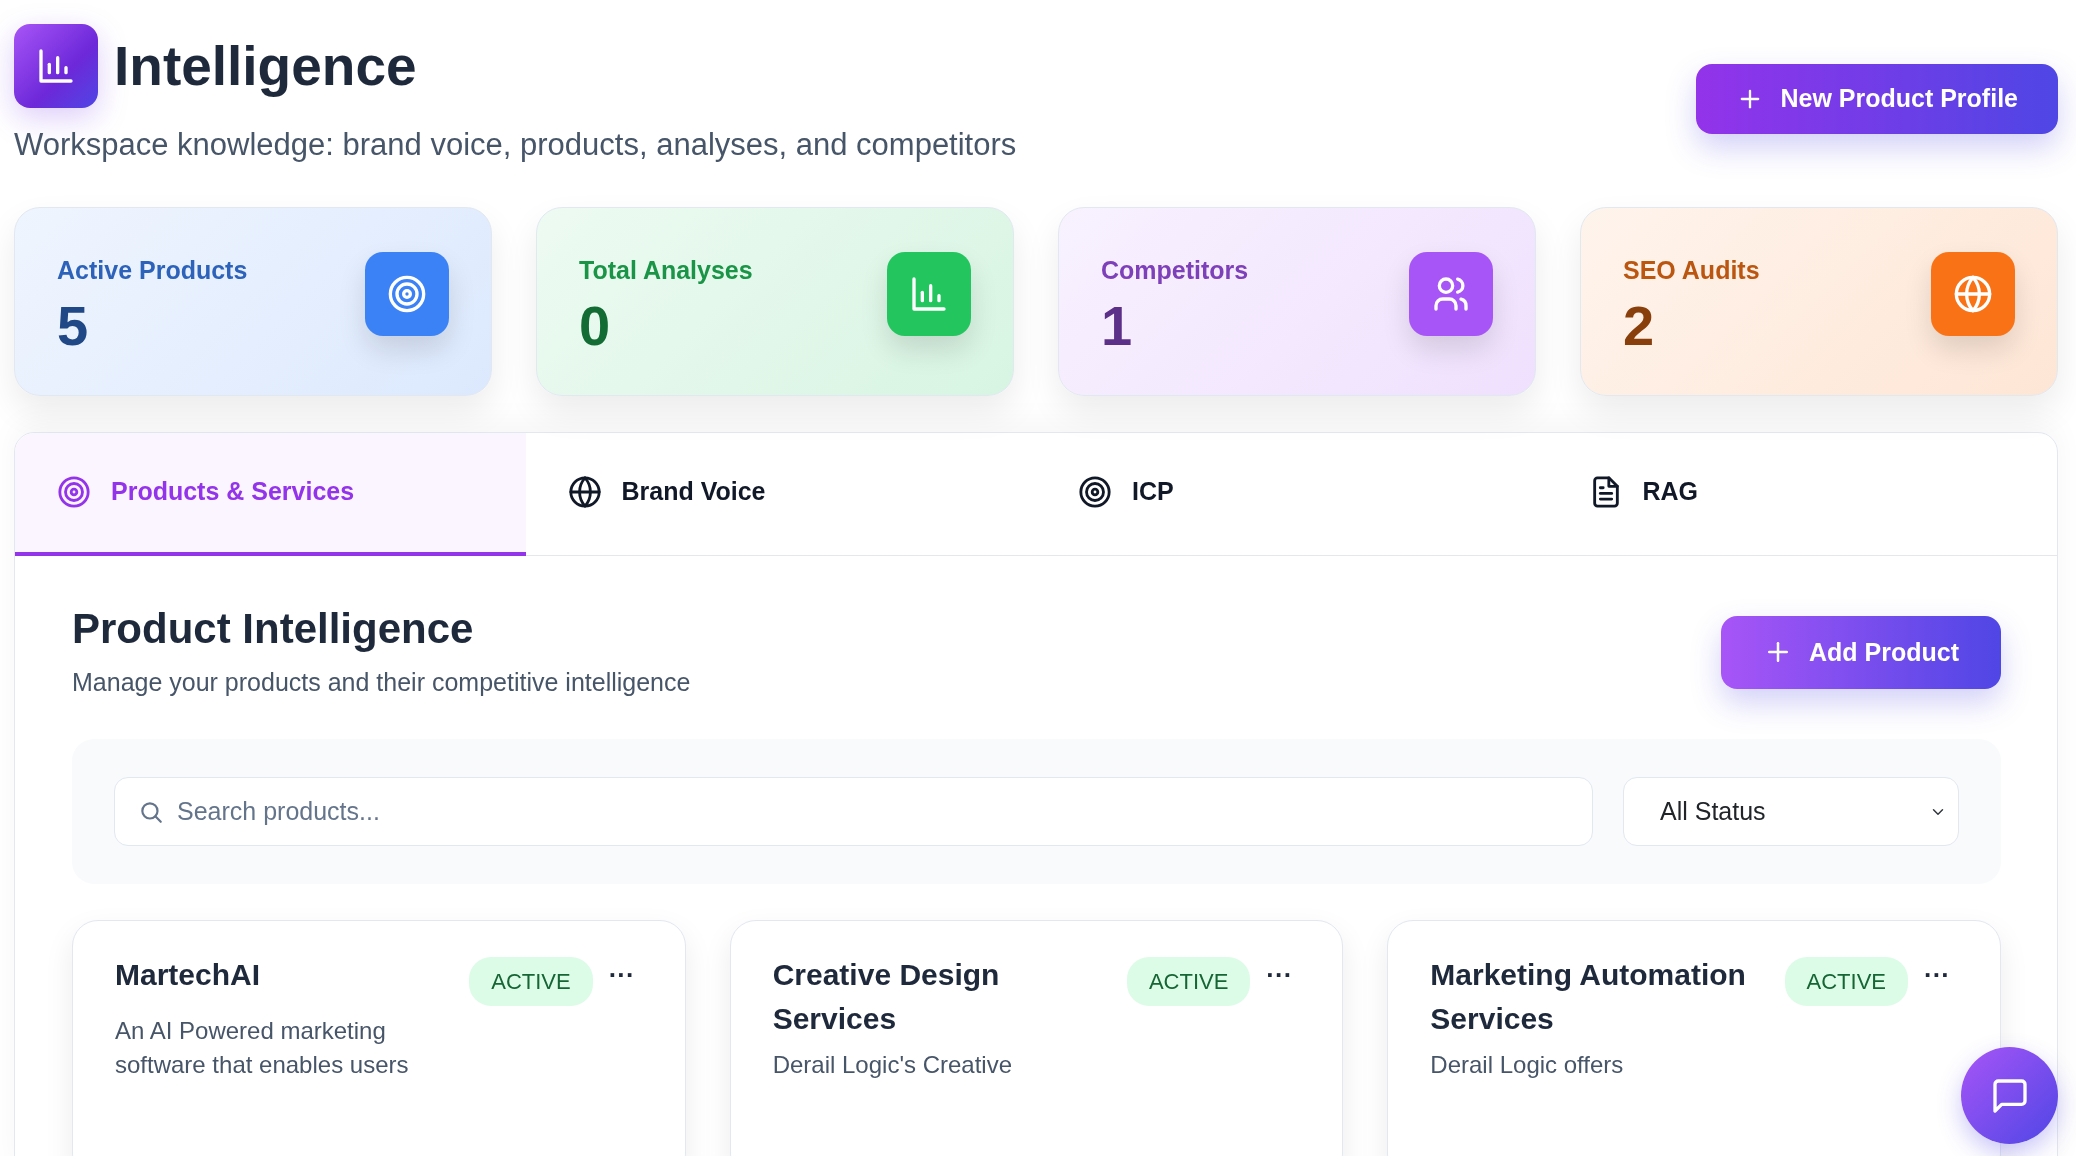 This screenshot has width=2076, height=1156. Describe the element at coordinates (780, 494) in the screenshot. I see `tab: Brand Voice` at that location.